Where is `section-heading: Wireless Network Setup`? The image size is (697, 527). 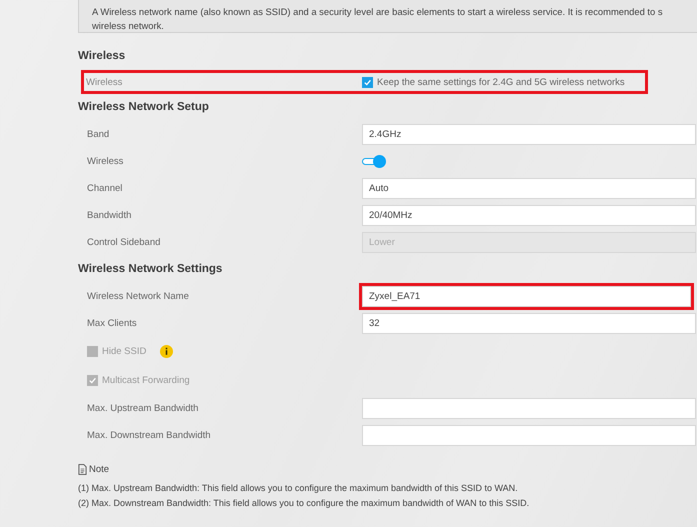 section-heading: Wireless Network Setup is located at coordinates (144, 107).